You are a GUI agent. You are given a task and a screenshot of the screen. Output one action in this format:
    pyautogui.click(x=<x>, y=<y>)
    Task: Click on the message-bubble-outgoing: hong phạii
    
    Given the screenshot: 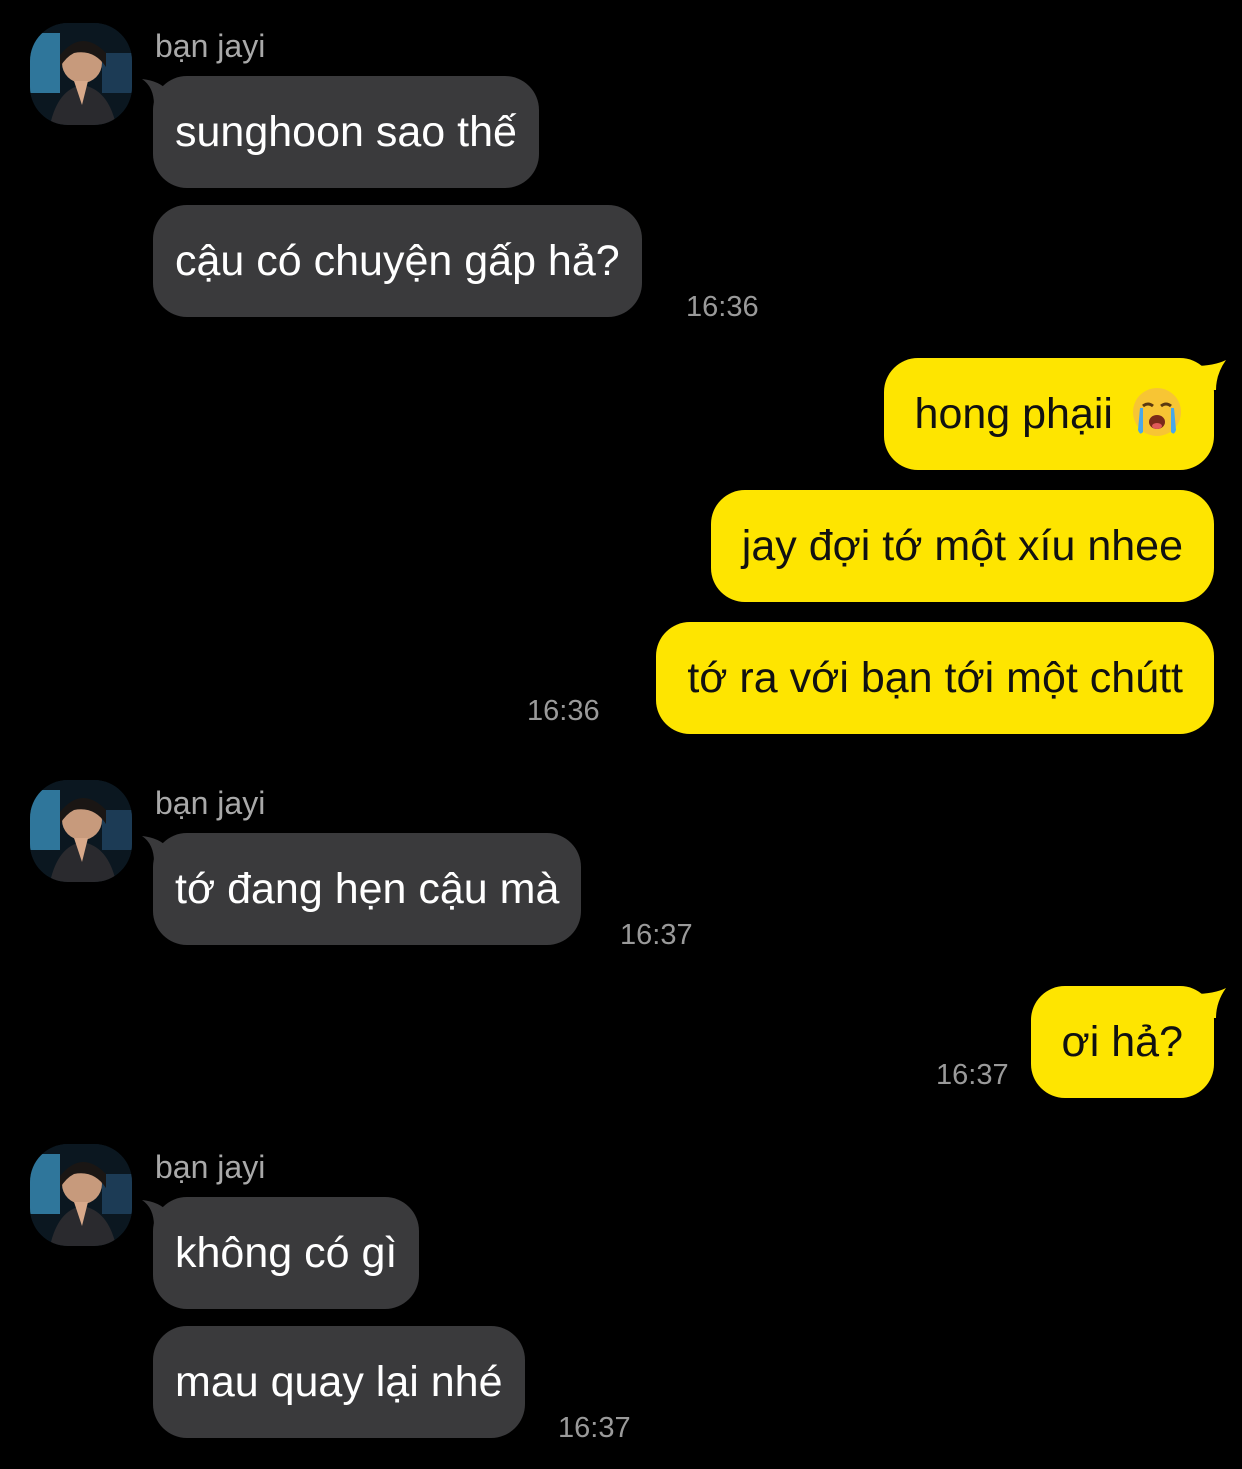 What is the action you would take?
    pyautogui.click(x=1048, y=414)
    